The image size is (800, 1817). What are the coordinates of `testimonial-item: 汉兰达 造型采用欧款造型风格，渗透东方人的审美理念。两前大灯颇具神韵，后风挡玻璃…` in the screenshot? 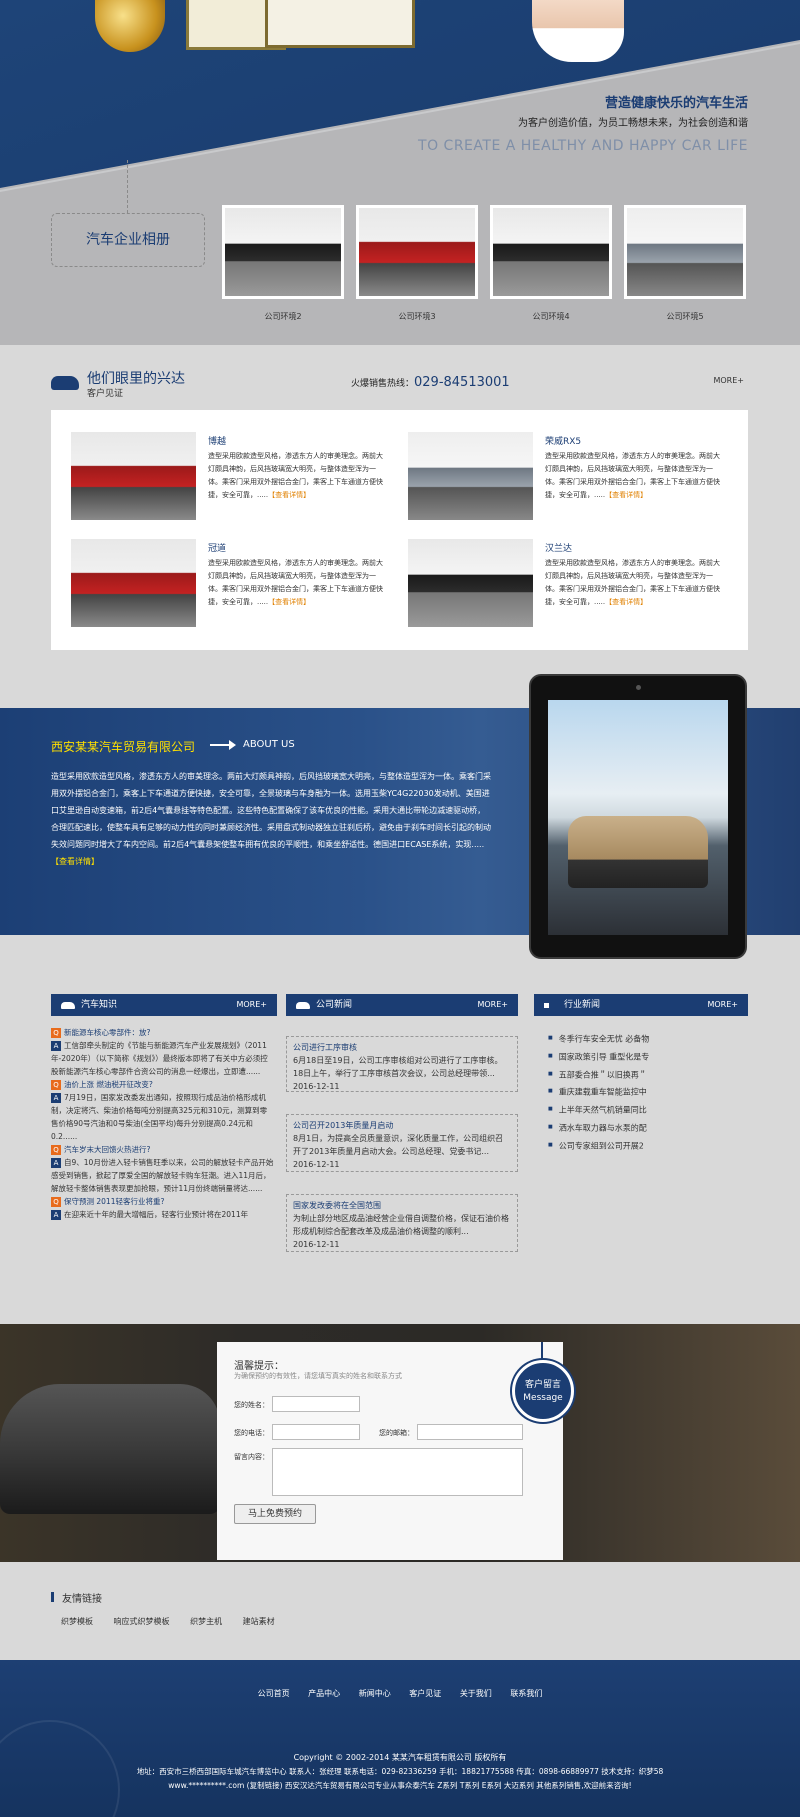 It's located at (568, 584).